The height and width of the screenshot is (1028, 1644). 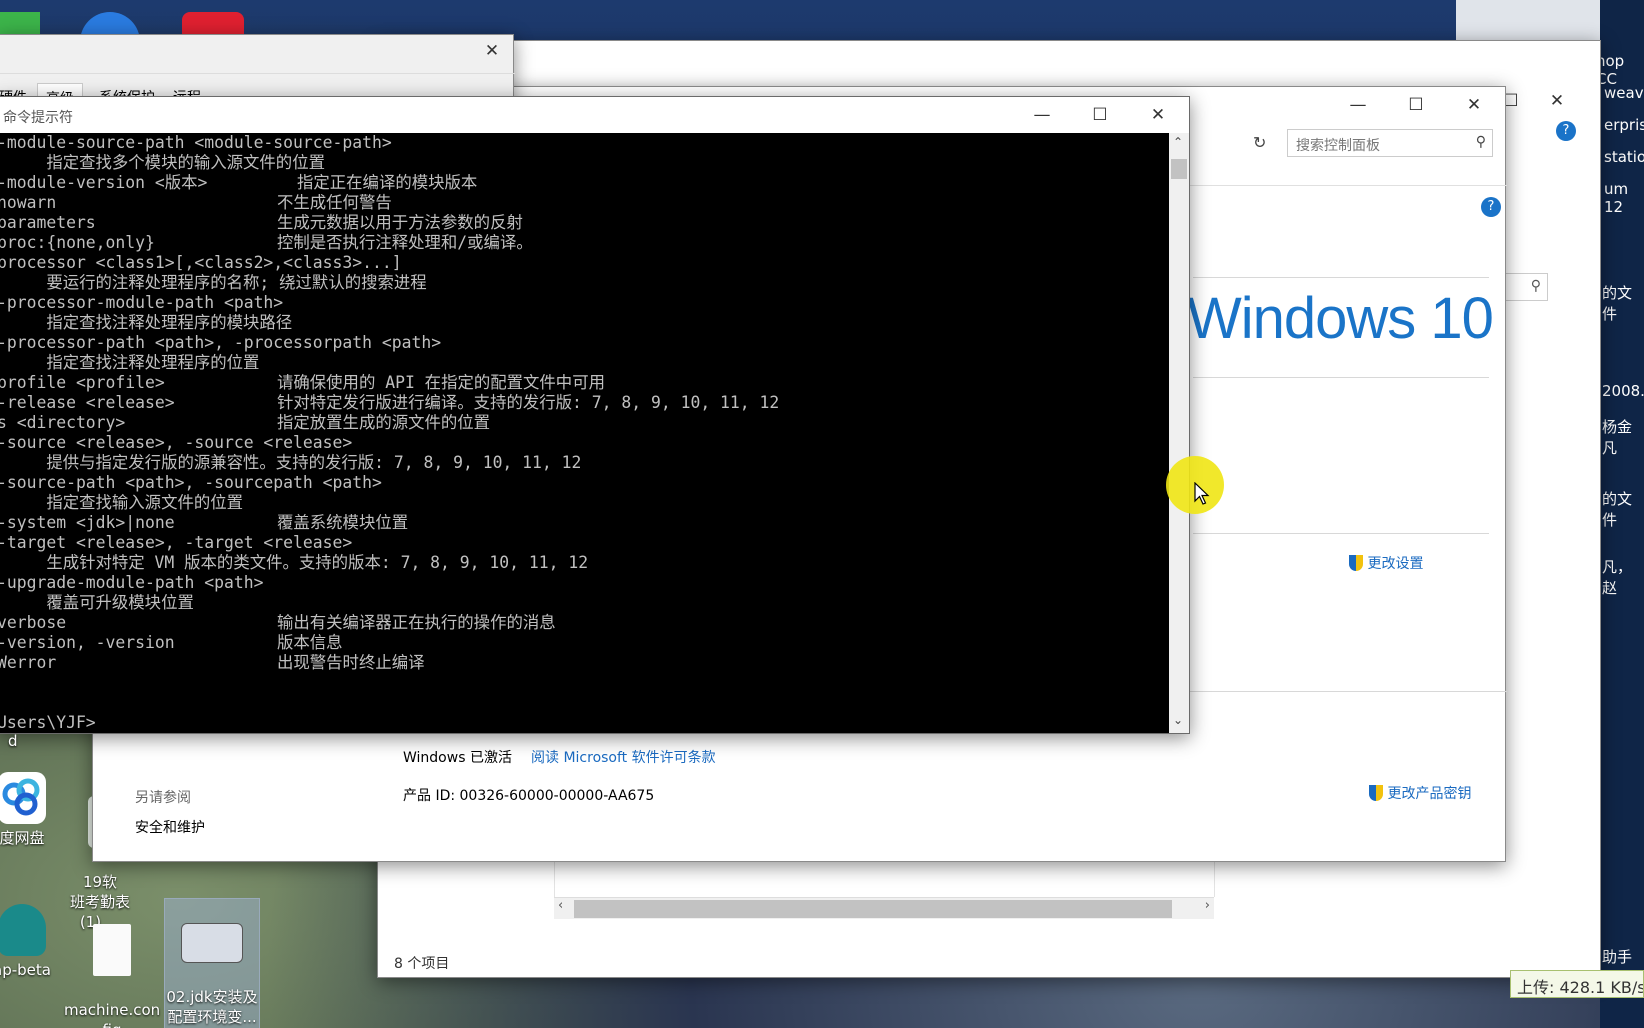 I want to click on console-option: 指定查找多个模块的输入源文件的位置, so click(x=162, y=162).